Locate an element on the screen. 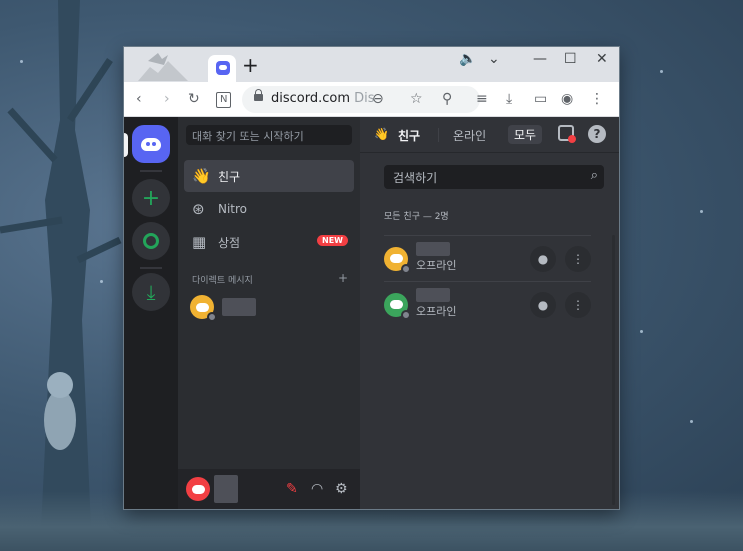 The height and width of the screenshot is (551, 743). nav-friends-label: 친구 is located at coordinates (229, 176).